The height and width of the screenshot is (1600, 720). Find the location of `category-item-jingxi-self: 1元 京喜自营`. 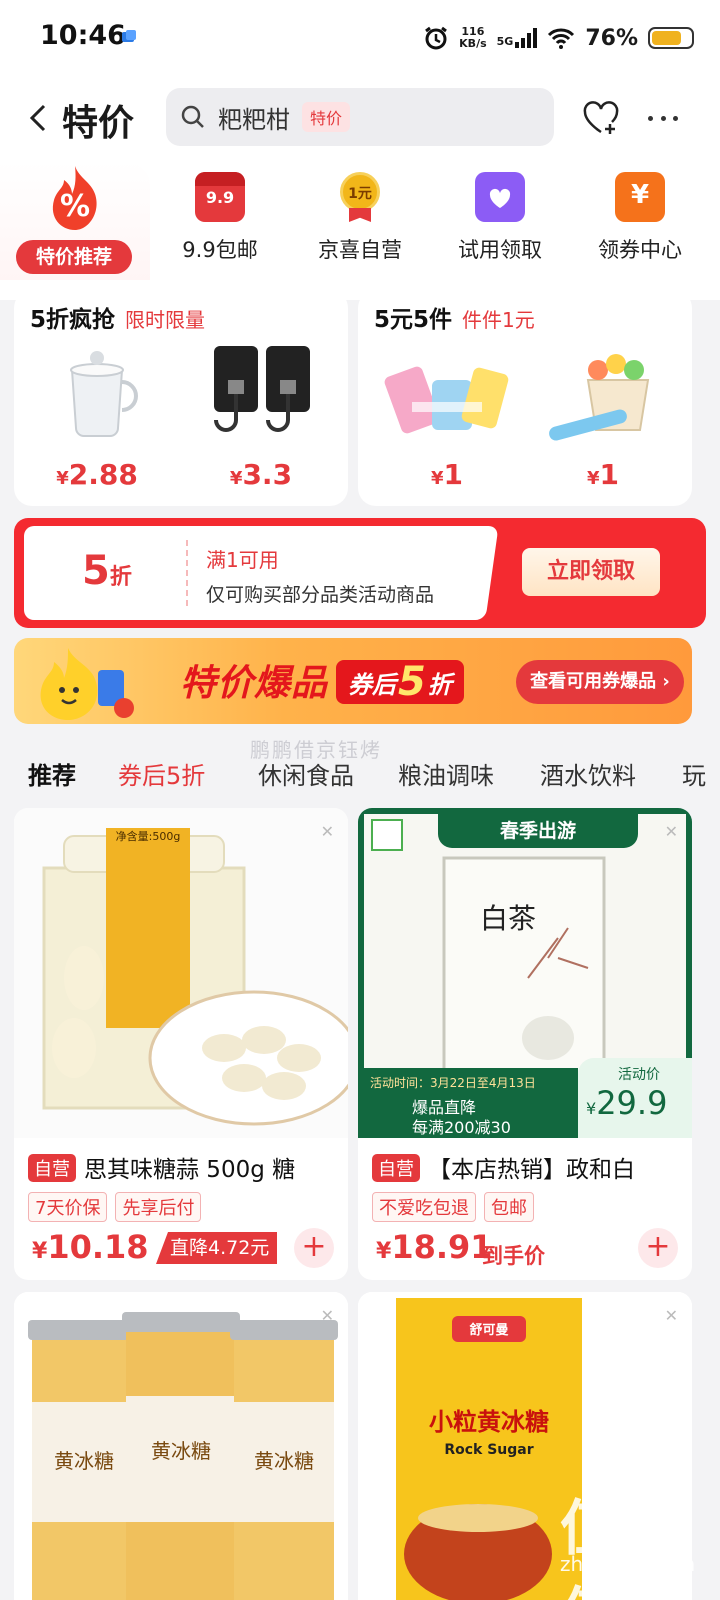

category-item-jingxi-self: 1元 京喜自营 is located at coordinates (360, 218).